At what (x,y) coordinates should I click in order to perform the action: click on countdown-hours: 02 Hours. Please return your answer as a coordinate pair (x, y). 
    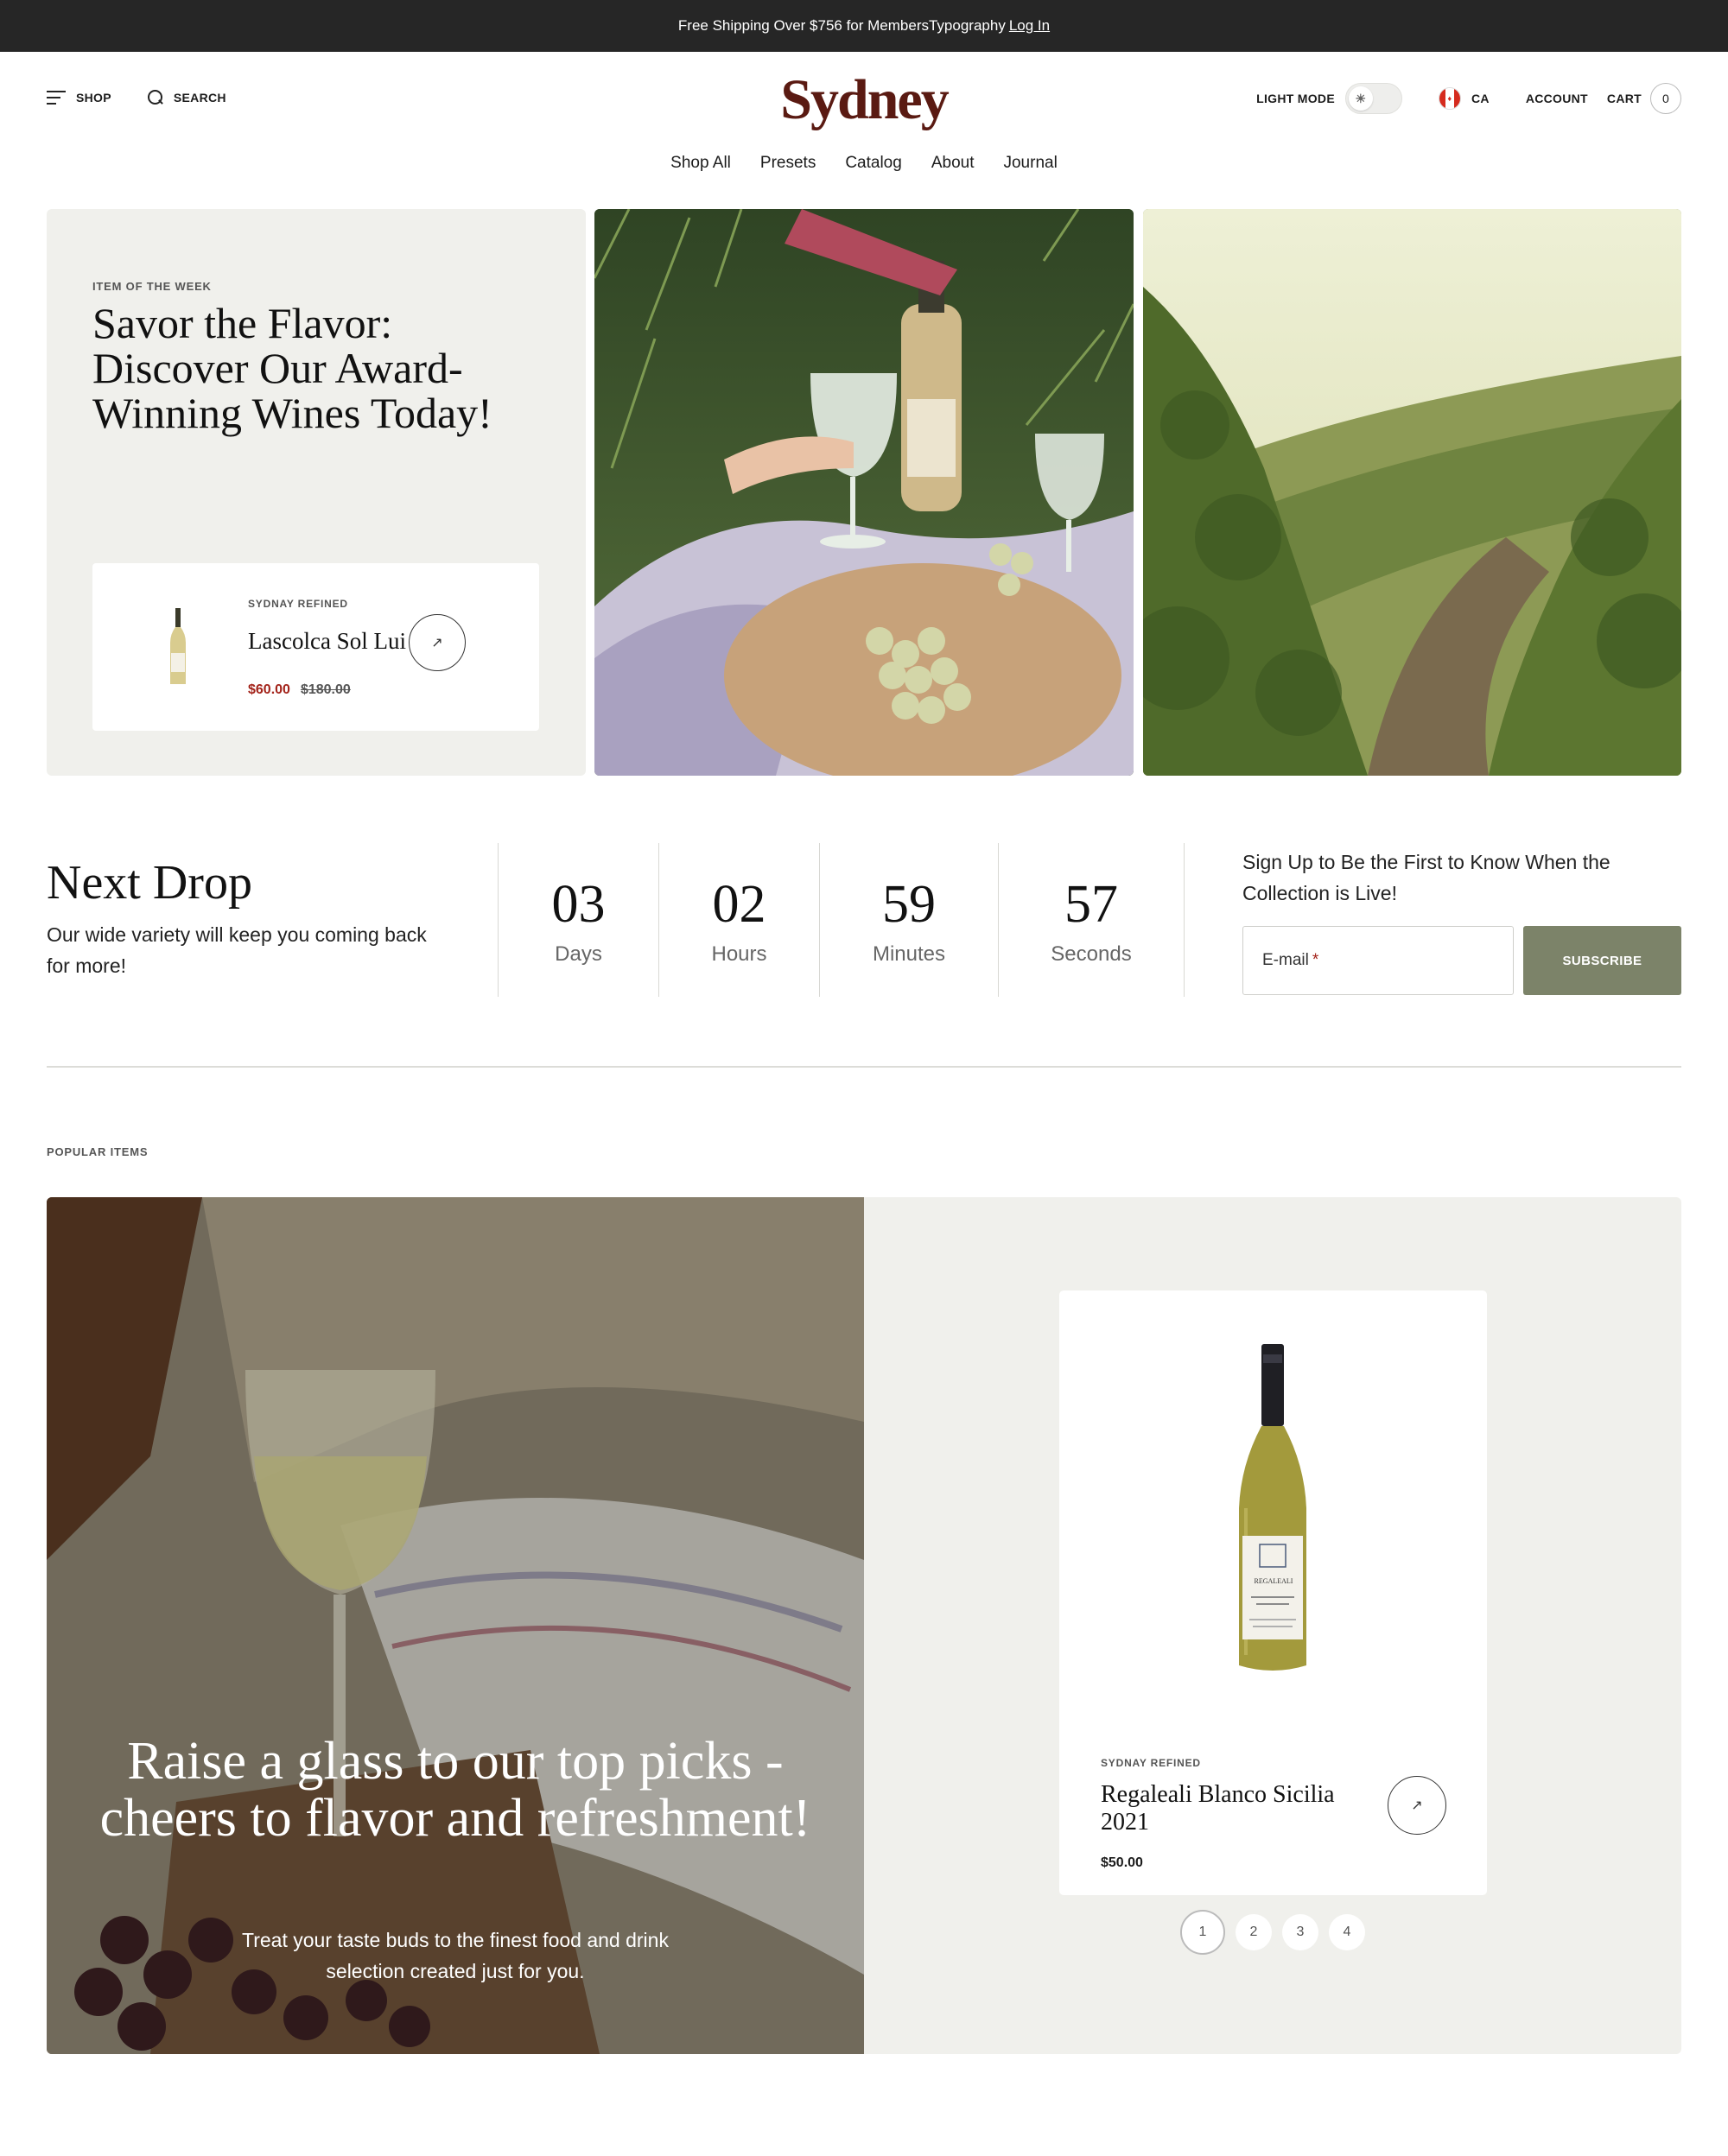
    Looking at the image, I should click on (738, 920).